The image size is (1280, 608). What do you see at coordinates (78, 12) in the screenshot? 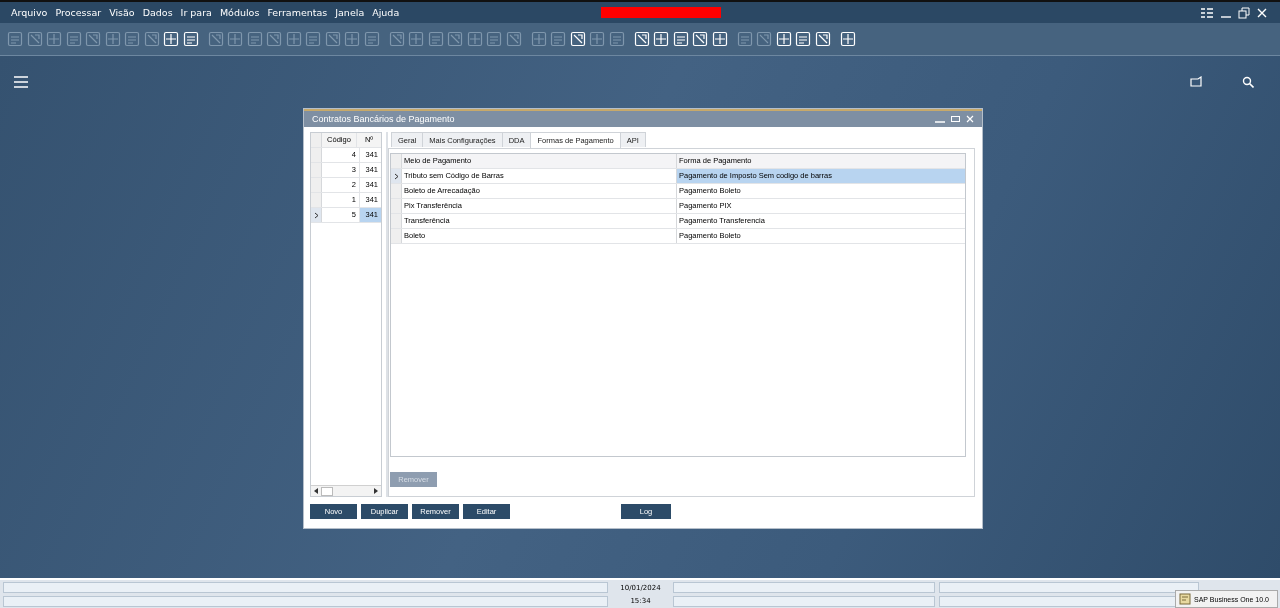
I see `menu-item: Processar` at bounding box center [78, 12].